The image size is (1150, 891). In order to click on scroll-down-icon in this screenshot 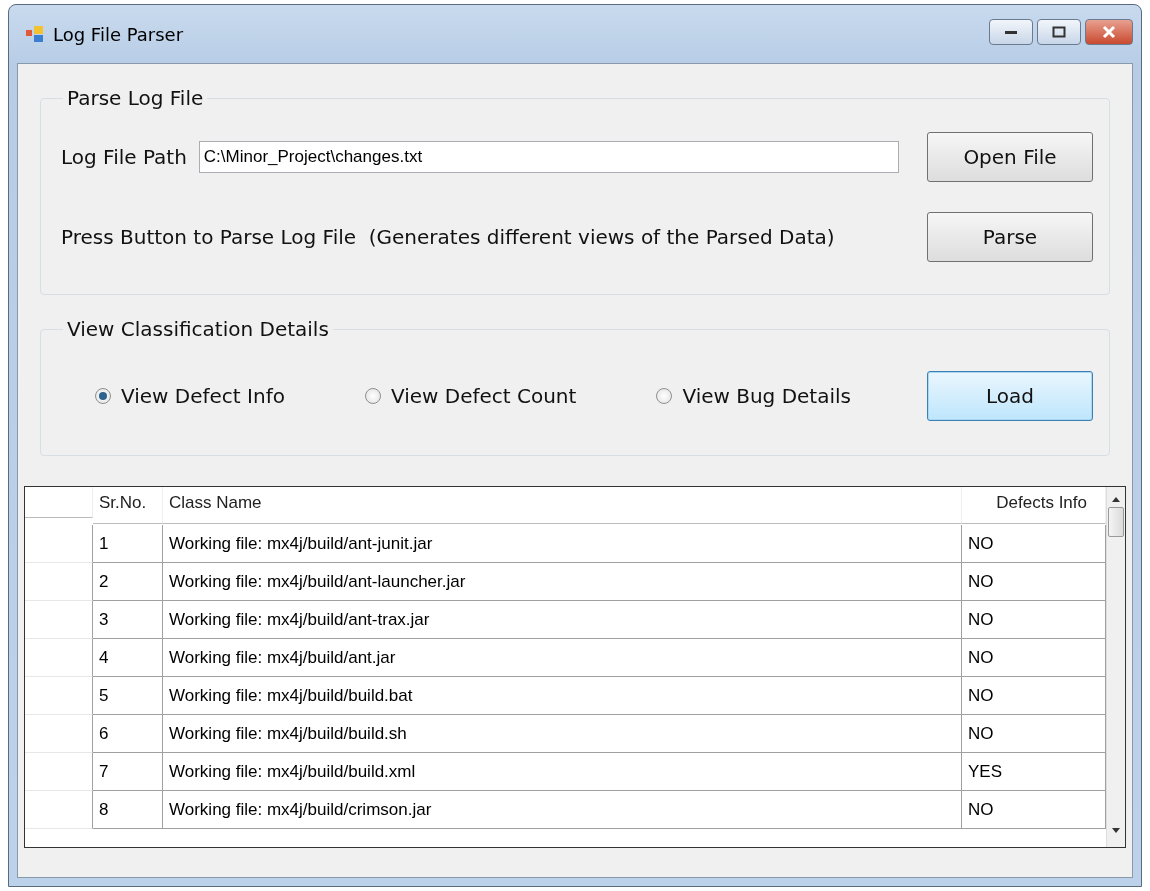, I will do `click(1116, 831)`.